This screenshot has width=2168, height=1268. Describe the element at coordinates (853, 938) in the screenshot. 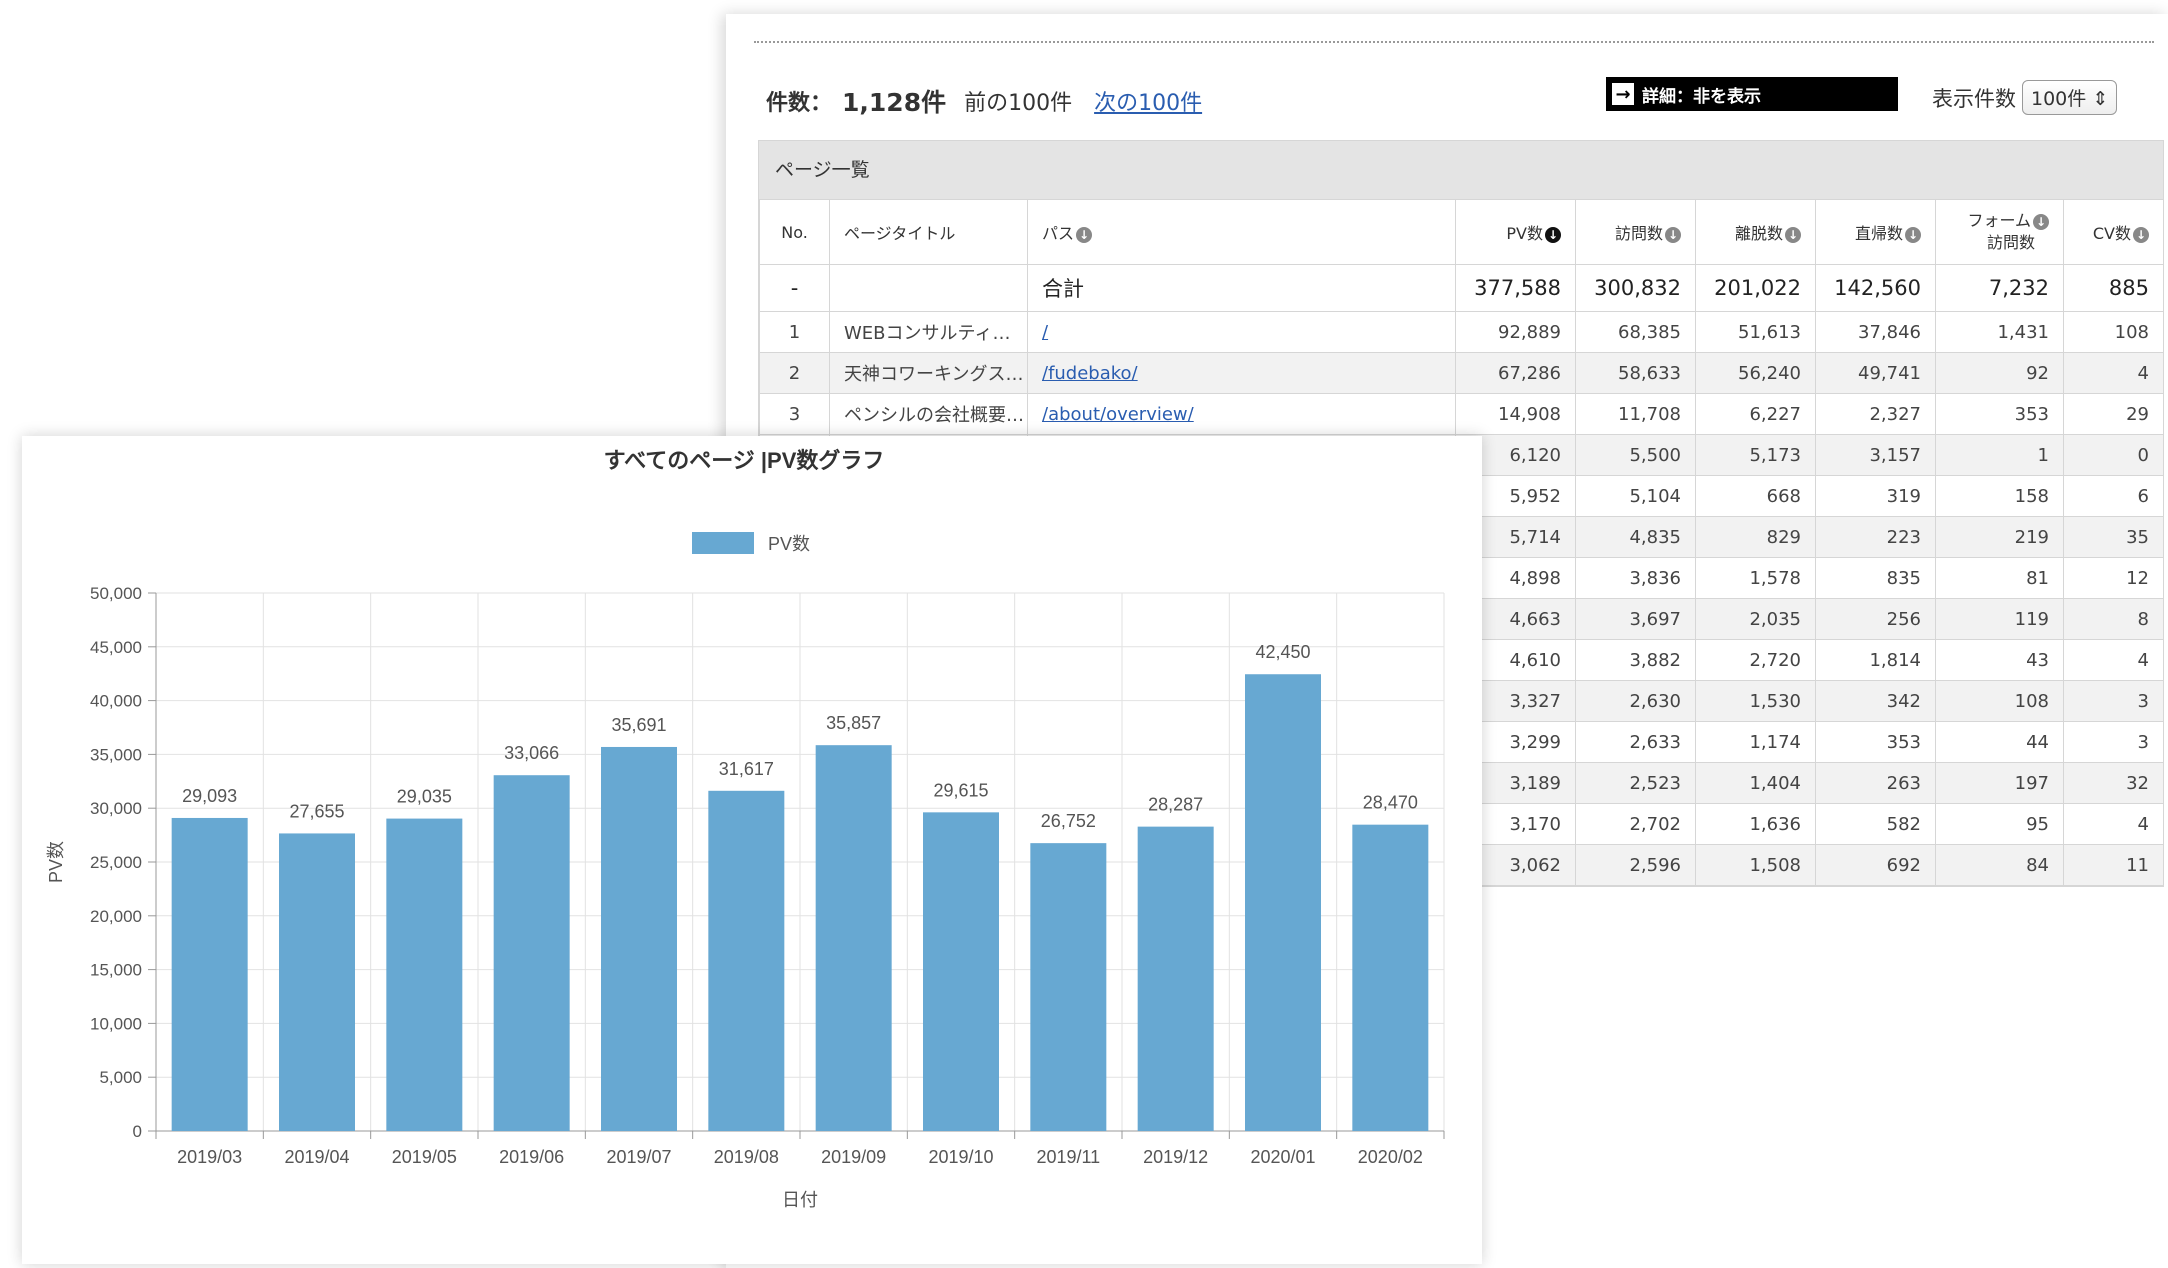

I see `bar-2019/09` at that location.